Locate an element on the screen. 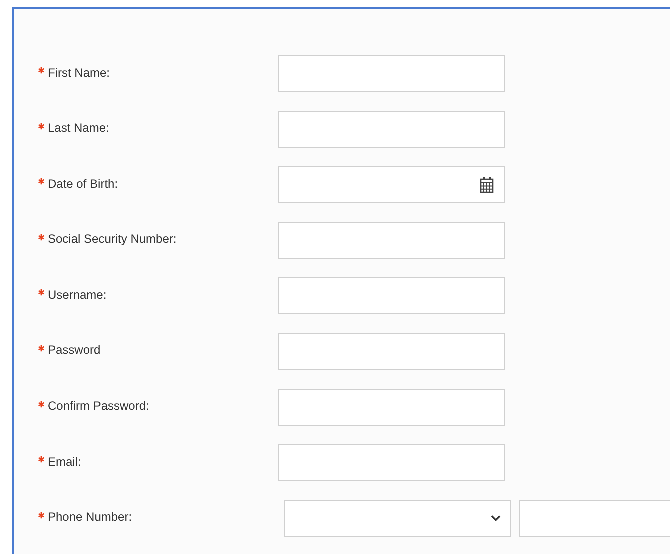 The height and width of the screenshot is (554, 670). field-label: Confirm Password: is located at coordinates (99, 406).